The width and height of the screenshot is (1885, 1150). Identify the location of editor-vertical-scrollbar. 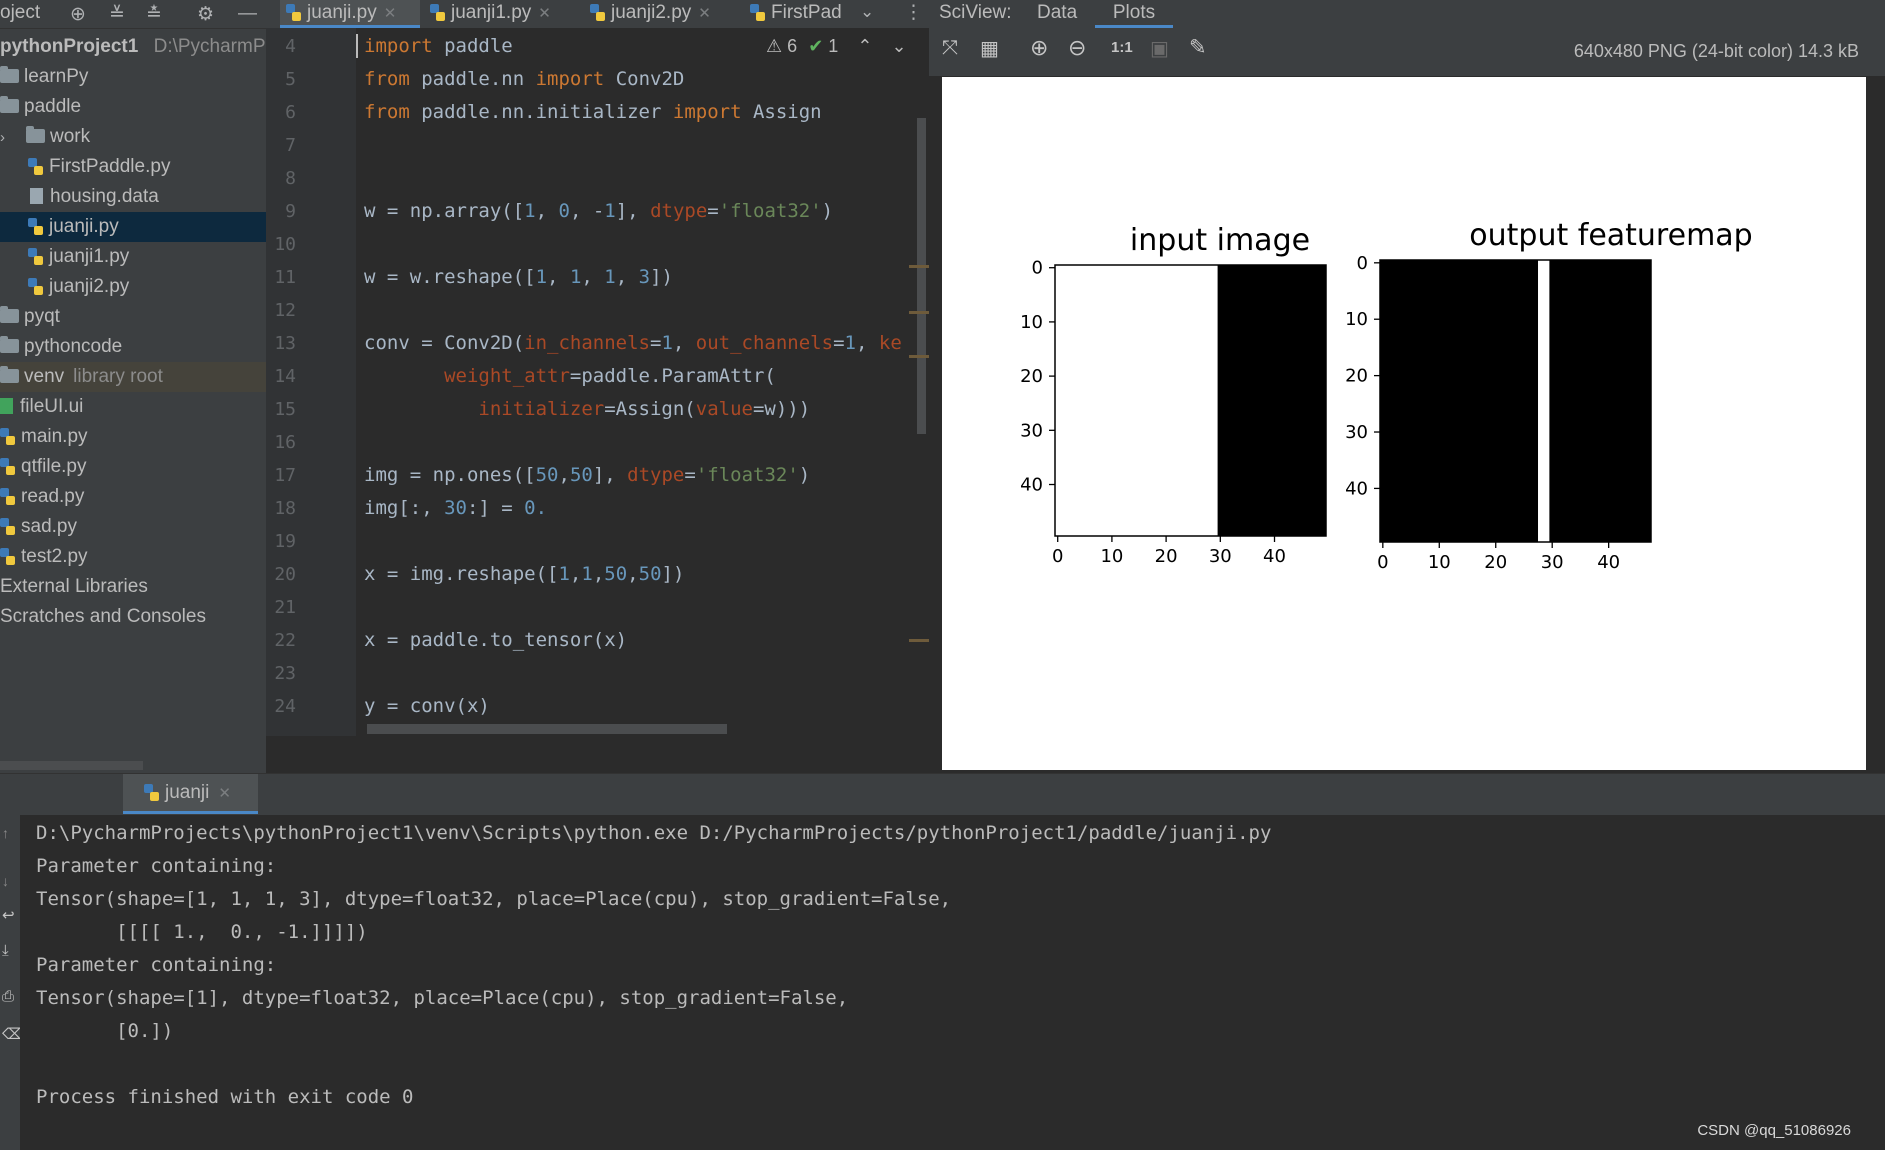
(921, 276).